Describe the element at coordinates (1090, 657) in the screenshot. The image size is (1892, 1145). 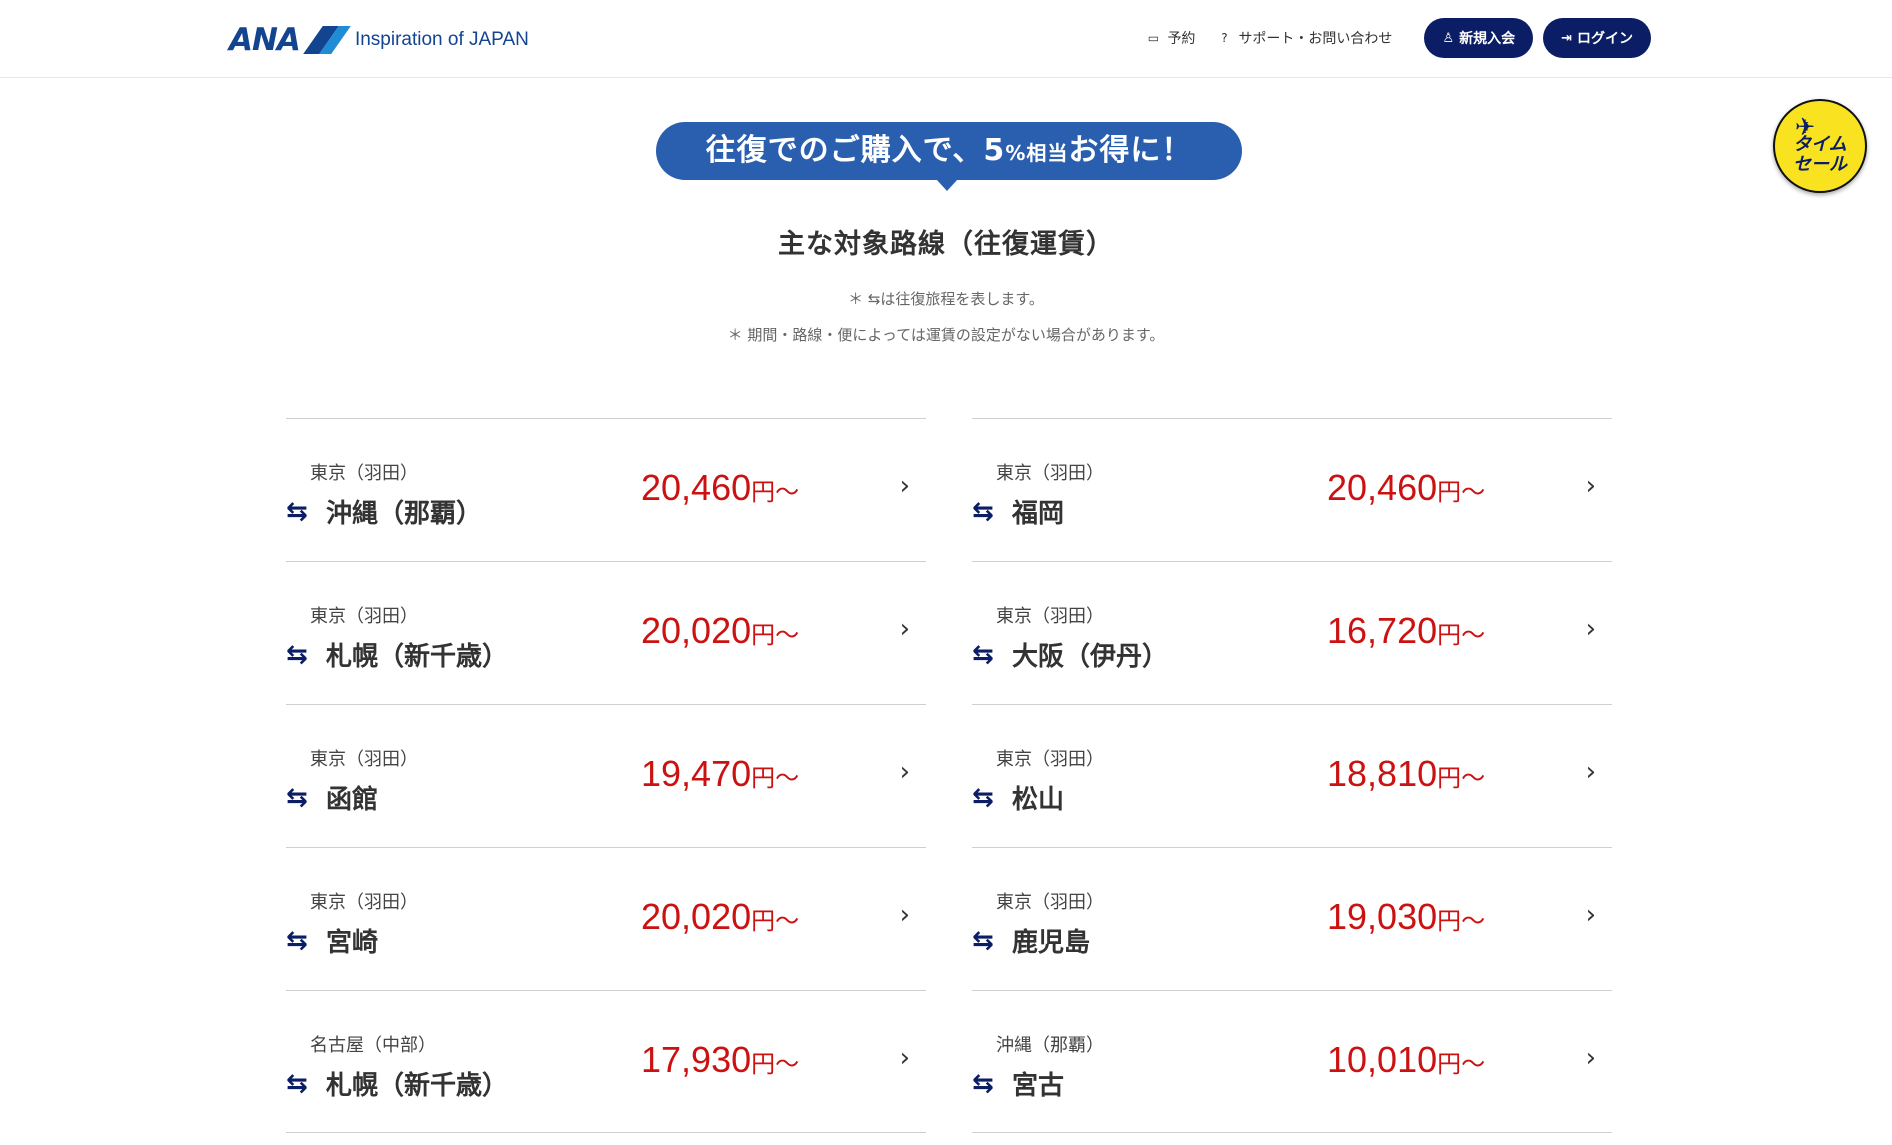
I see `route-destination: 大阪（伊丹）` at that location.